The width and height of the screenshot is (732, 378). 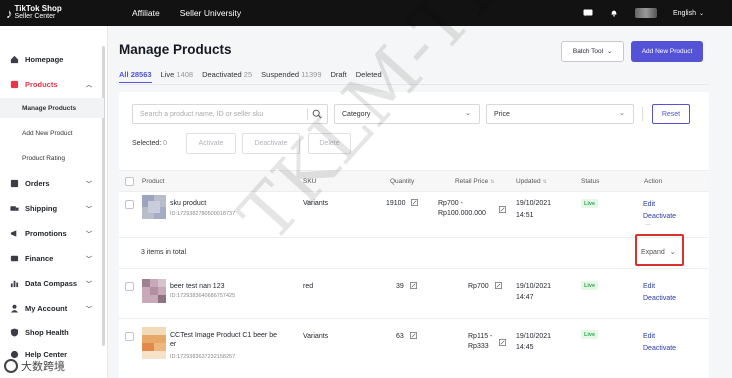 What do you see at coordinates (52, 59) in the screenshot?
I see `sidebar-item-homepage: Homepage` at bounding box center [52, 59].